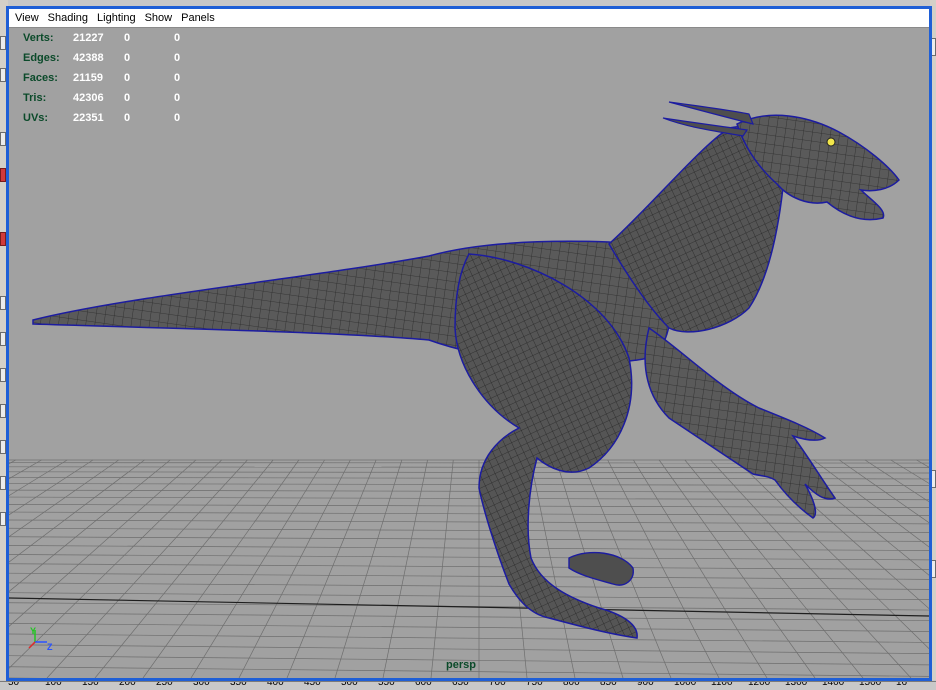  Describe the element at coordinates (34, 98) in the screenshot. I see `hud-label: Tris:` at that location.